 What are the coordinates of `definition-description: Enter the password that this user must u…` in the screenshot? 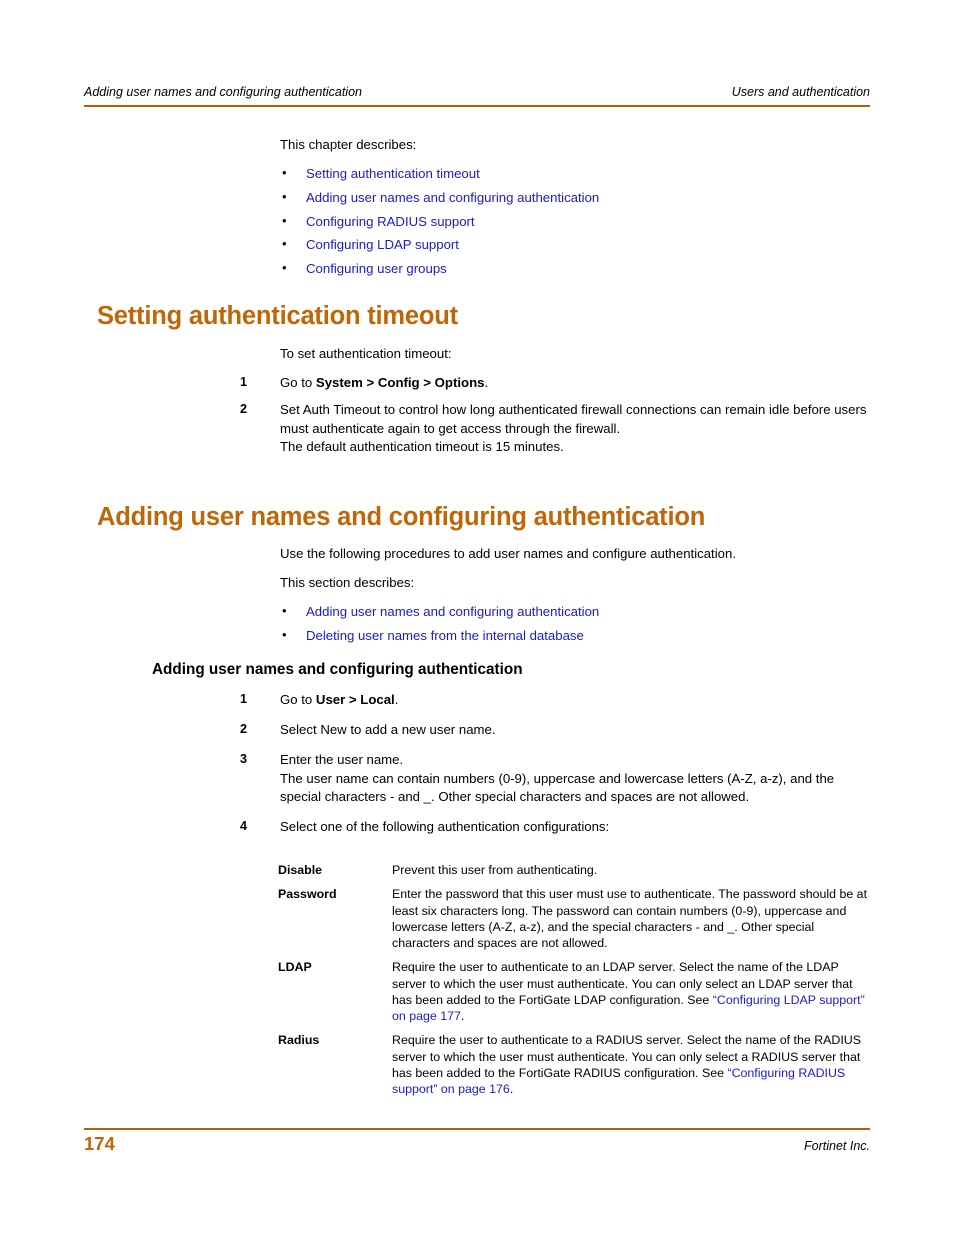 It's located at (631, 918).